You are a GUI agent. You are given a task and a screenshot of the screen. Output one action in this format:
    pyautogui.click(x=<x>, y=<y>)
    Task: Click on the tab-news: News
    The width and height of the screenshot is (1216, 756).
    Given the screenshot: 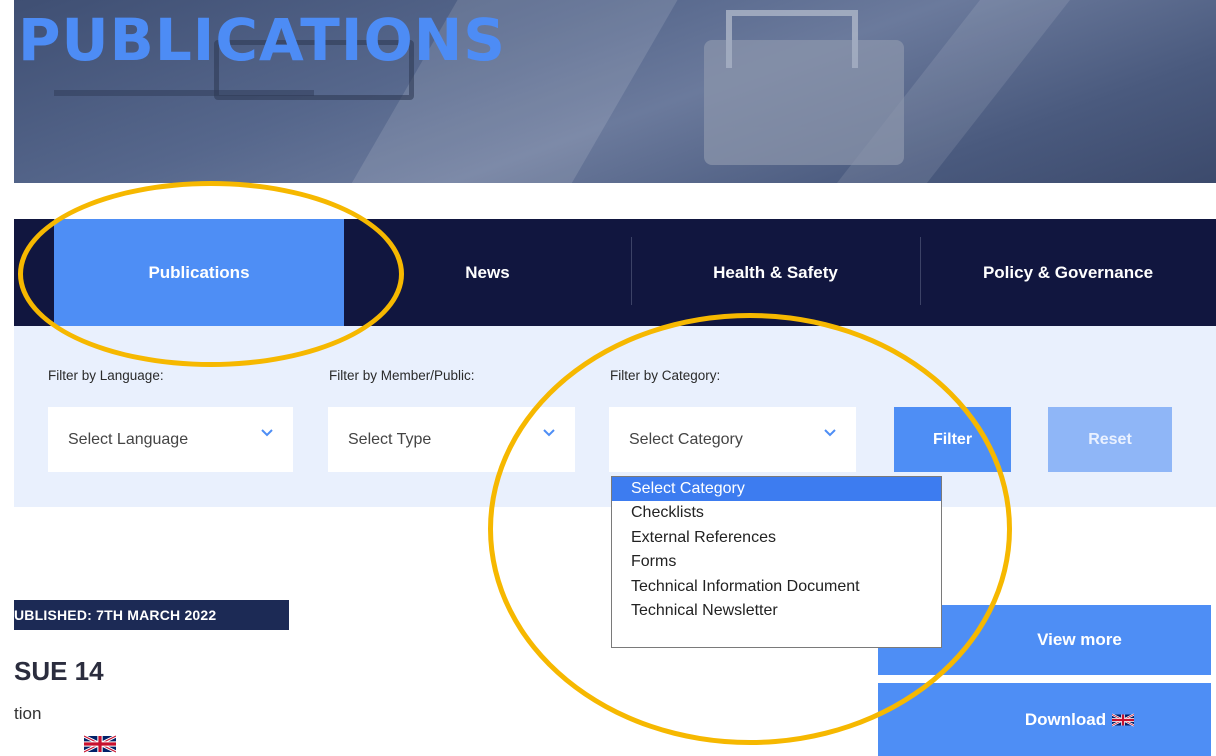 What is the action you would take?
    pyautogui.click(x=487, y=272)
    